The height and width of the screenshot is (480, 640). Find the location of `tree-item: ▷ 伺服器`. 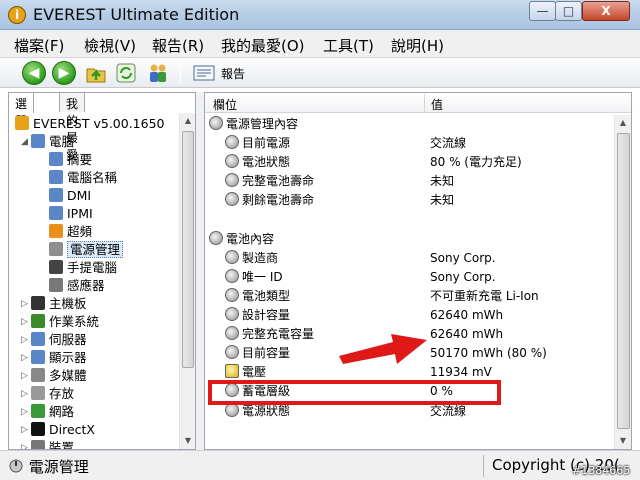

tree-item: ▷ 伺服器 is located at coordinates (54, 340).